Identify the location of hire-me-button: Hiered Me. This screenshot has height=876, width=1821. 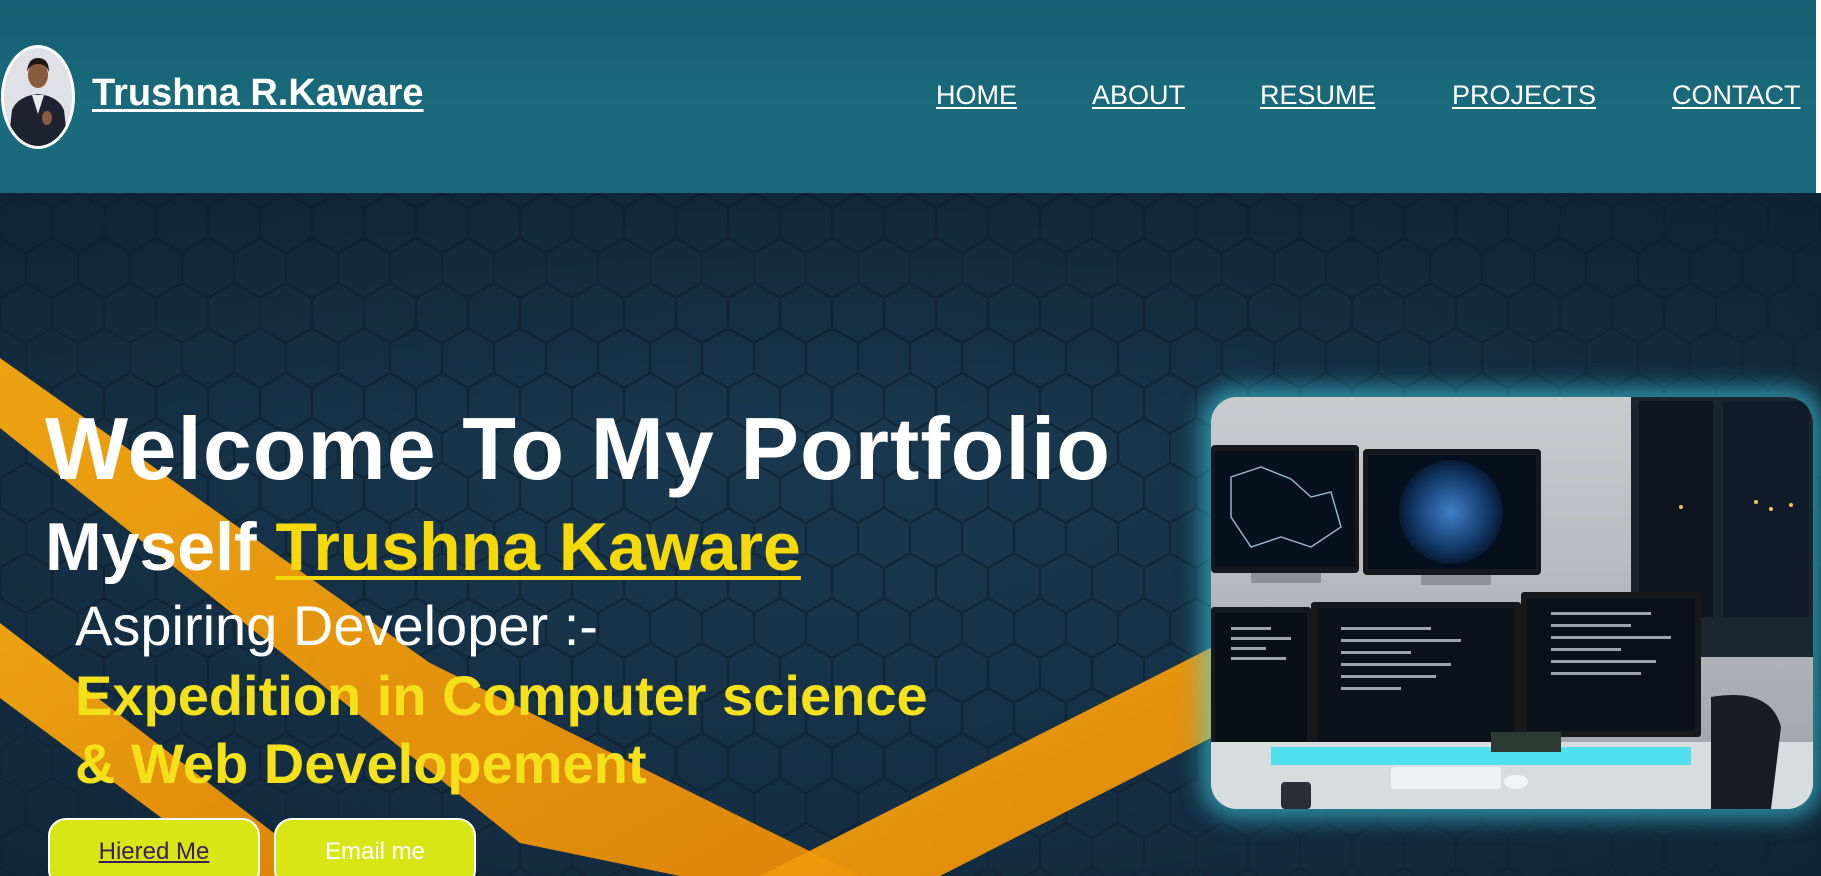
(154, 847).